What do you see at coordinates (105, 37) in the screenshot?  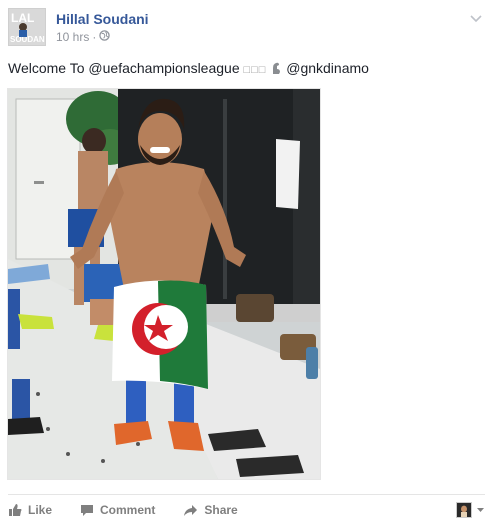 I see `globe-icon` at bounding box center [105, 37].